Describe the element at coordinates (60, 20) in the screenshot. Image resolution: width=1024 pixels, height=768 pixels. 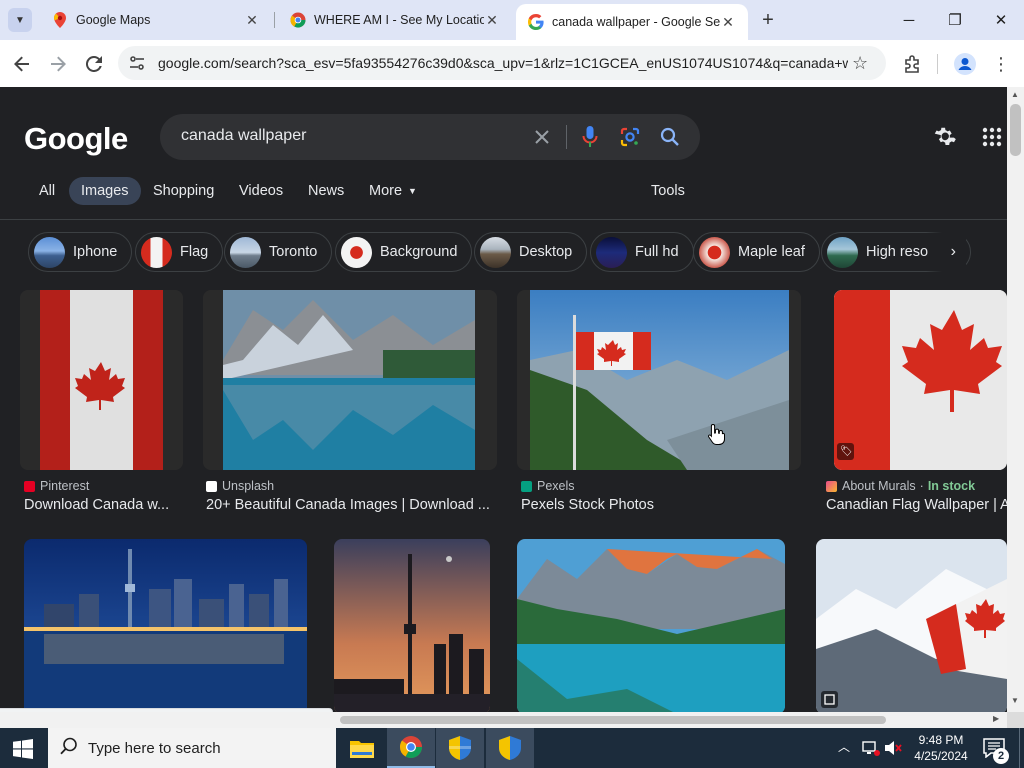
I see `maps-pin-icon` at that location.